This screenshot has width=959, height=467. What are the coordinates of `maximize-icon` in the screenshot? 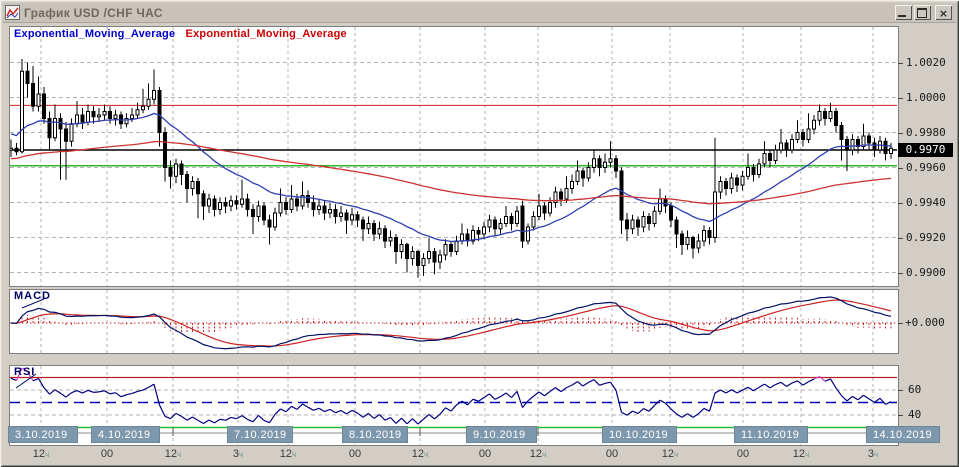 It's located at (922, 13).